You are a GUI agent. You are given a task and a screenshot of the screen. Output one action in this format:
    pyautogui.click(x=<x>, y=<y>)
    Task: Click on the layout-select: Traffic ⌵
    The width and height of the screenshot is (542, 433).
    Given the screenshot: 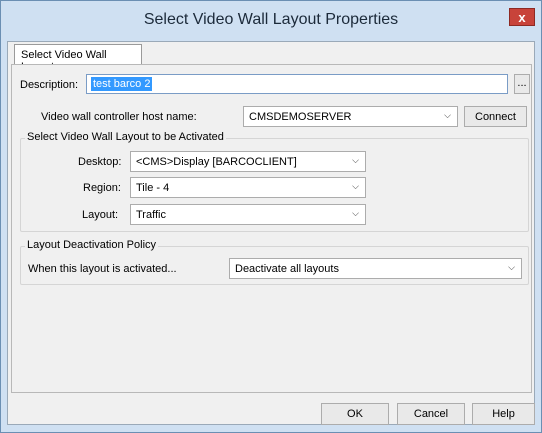 What is the action you would take?
    pyautogui.click(x=248, y=214)
    